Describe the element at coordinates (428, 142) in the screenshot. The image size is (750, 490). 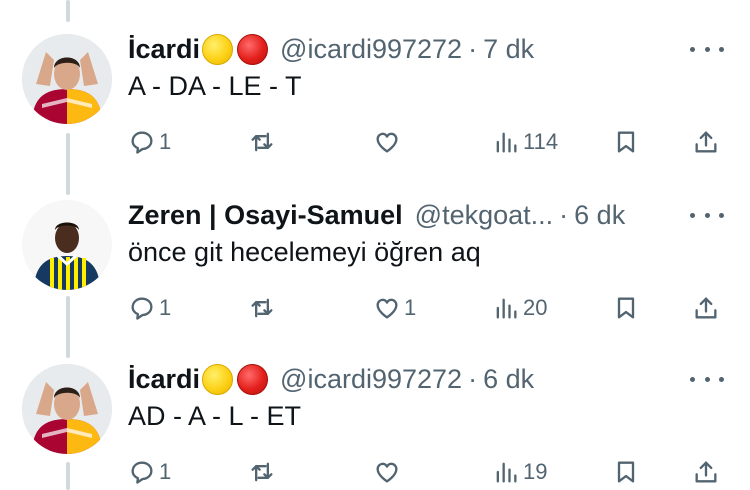
I see `action-bar: 1 114` at that location.